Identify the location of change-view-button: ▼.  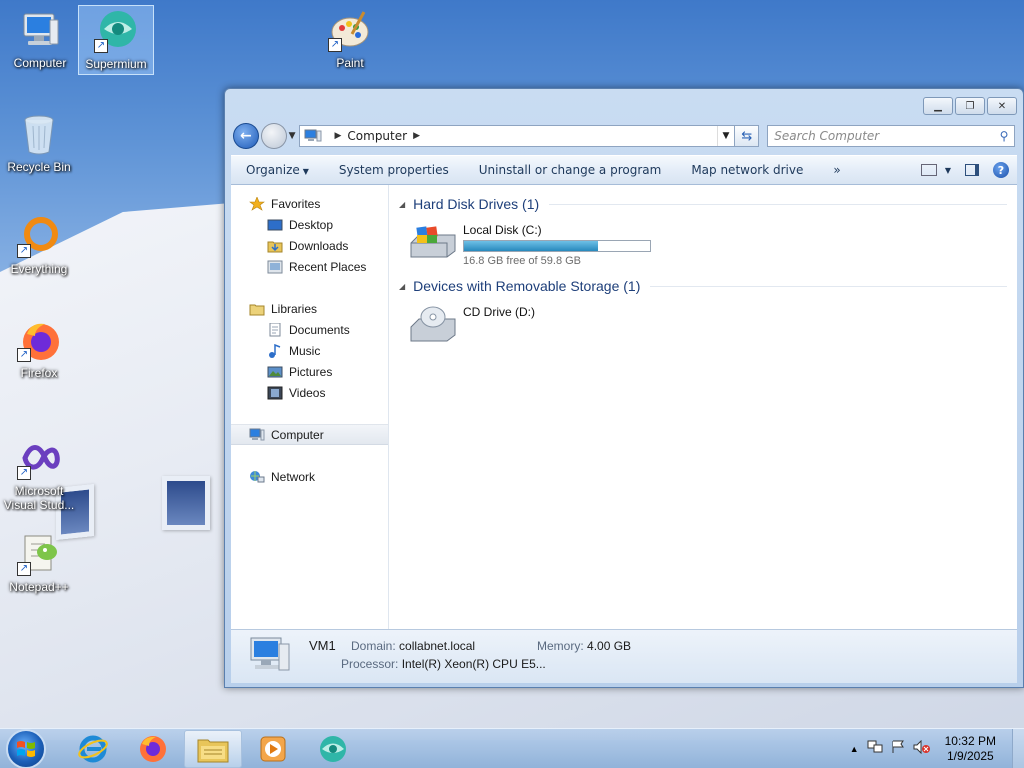
(935, 170).